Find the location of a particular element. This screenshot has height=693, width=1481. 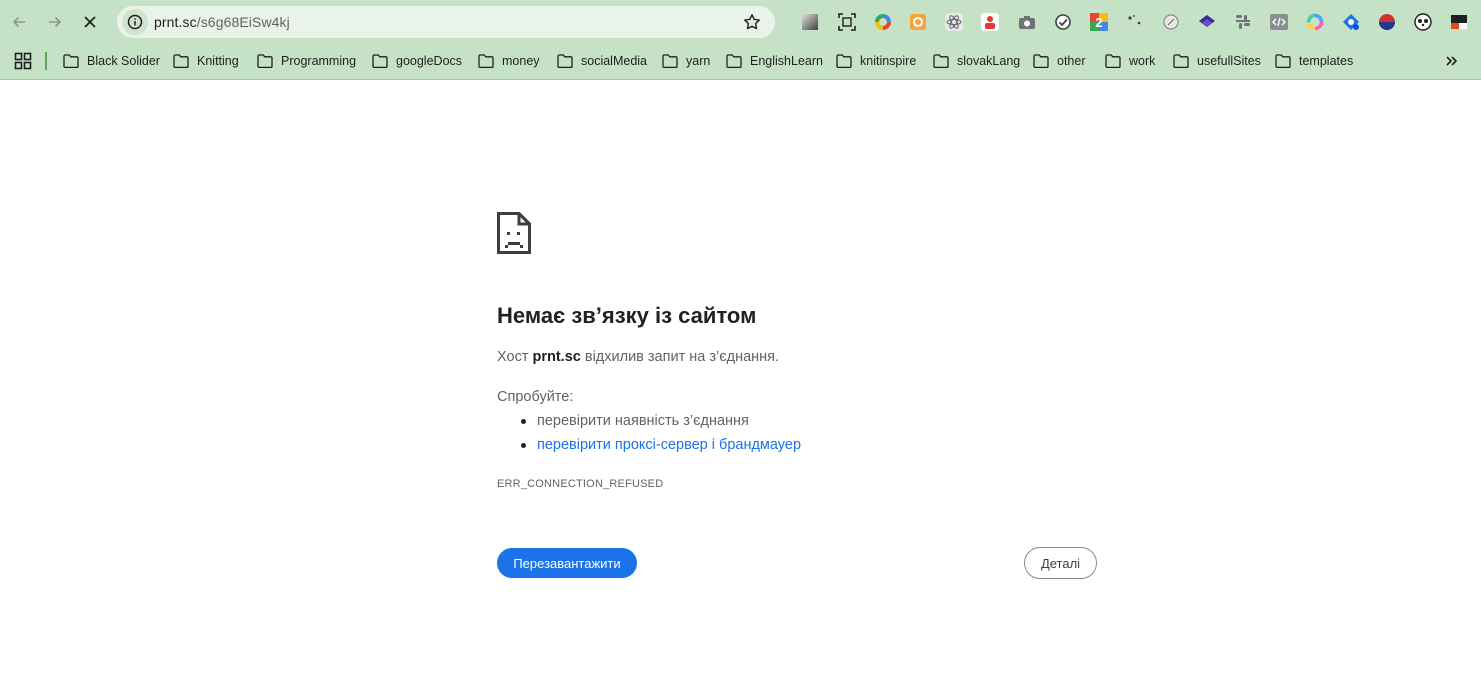

orange-square-extension-icon-glyph is located at coordinates (918, 22).